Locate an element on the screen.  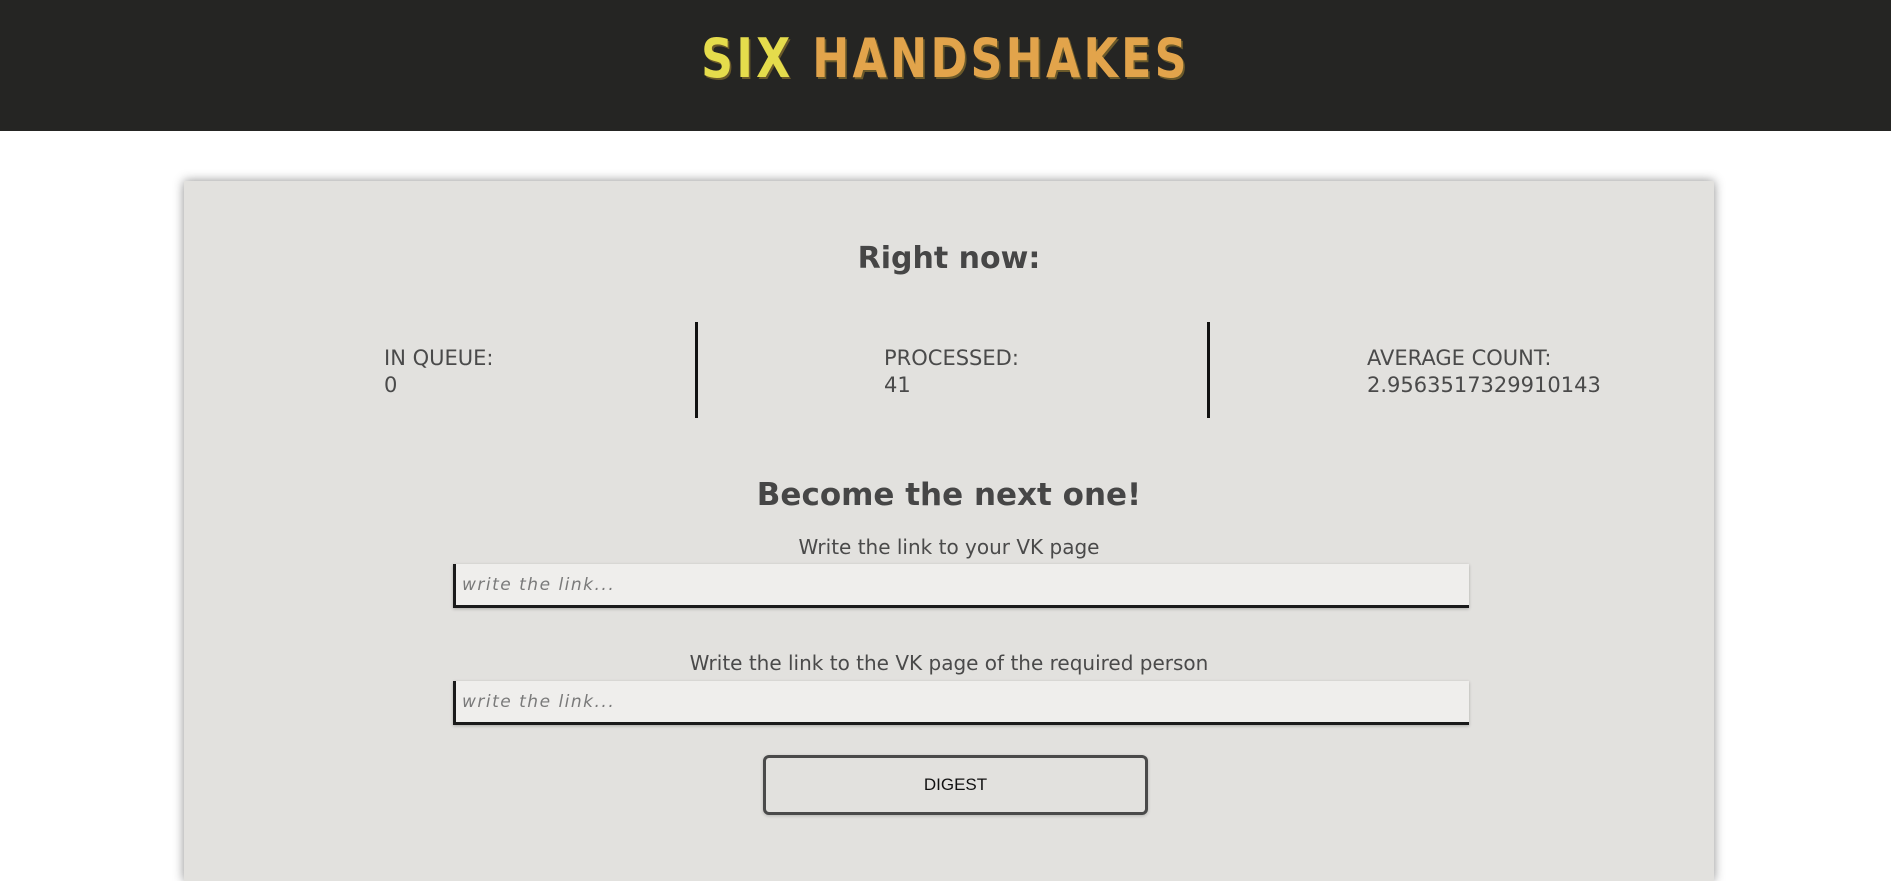
stat-average-count-label: AVERAGE COUNT: is located at coordinates (1459, 358).